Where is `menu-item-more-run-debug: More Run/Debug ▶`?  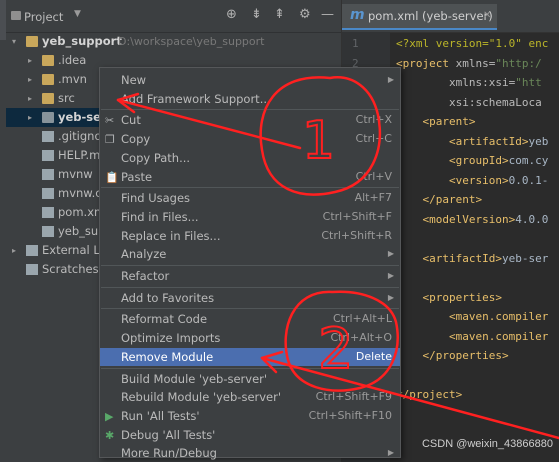
menu-item-more-run-debug: More Run/Debug ▶ is located at coordinates (250, 453).